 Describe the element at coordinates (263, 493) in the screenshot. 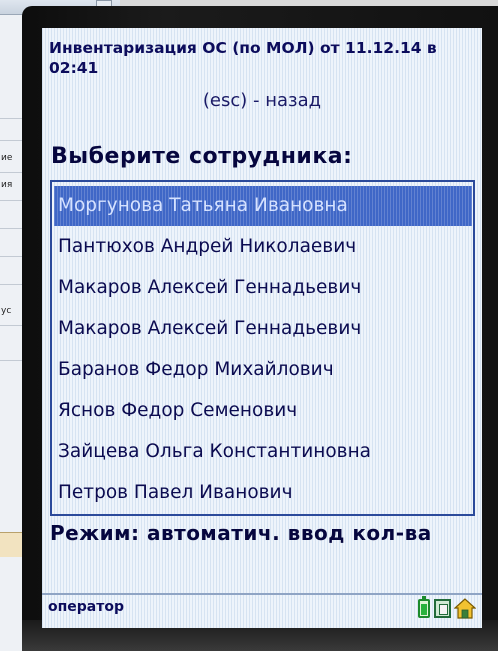

I see `employee-list-item: Петров Павел Иванович` at that location.